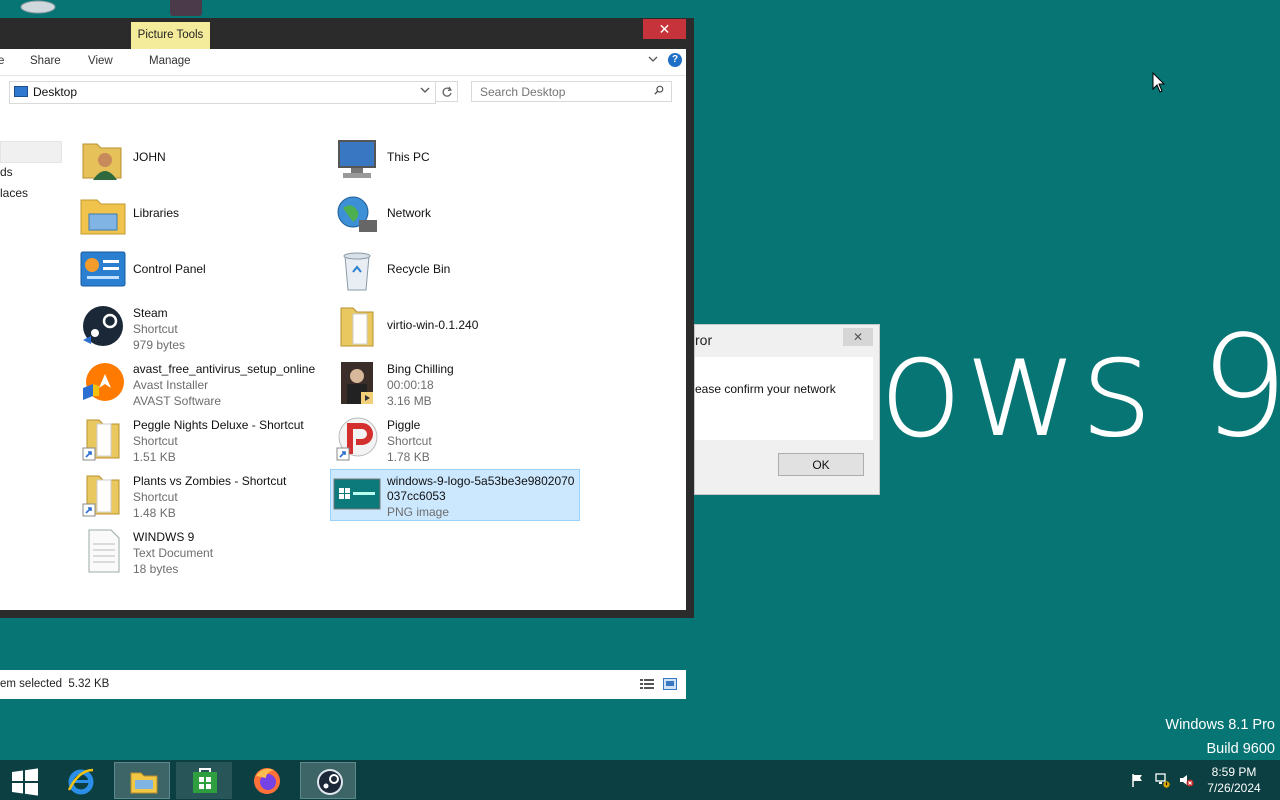  What do you see at coordinates (35, 358) in the screenshot?
I see `navigation-pane: ds laces` at bounding box center [35, 358].